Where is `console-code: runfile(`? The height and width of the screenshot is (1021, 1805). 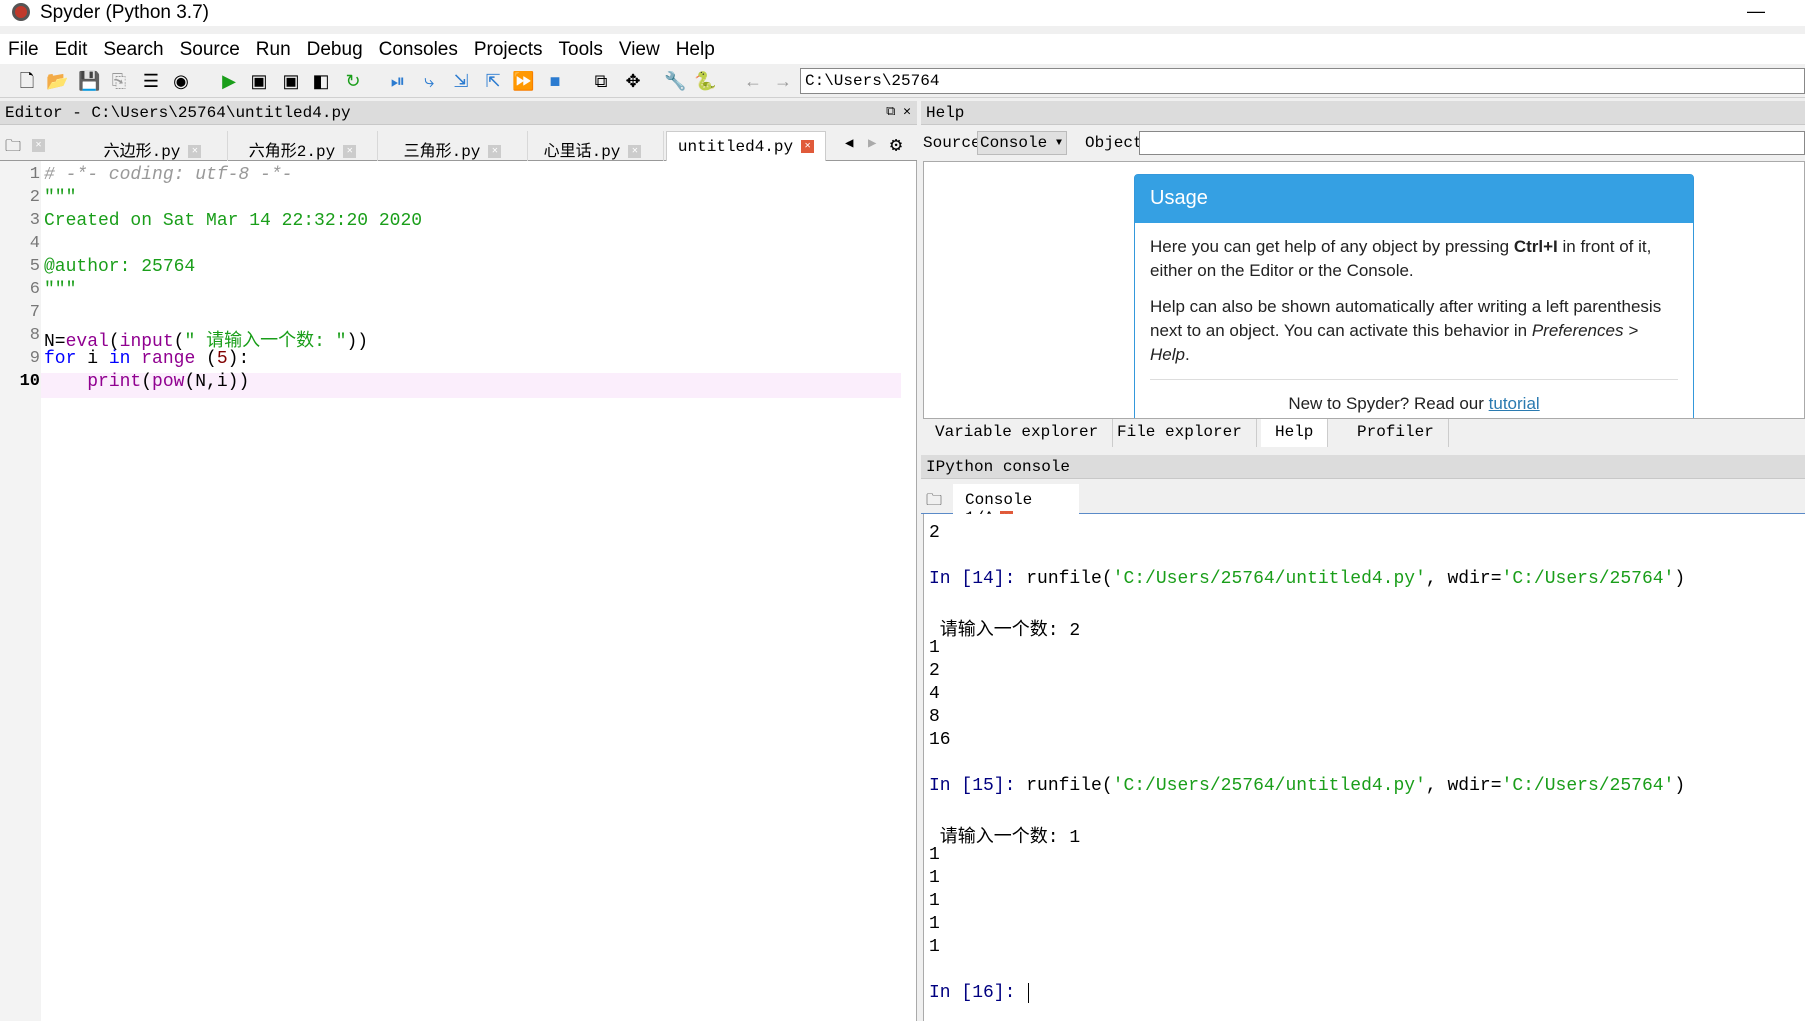
console-code: runfile( is located at coordinates (1069, 786).